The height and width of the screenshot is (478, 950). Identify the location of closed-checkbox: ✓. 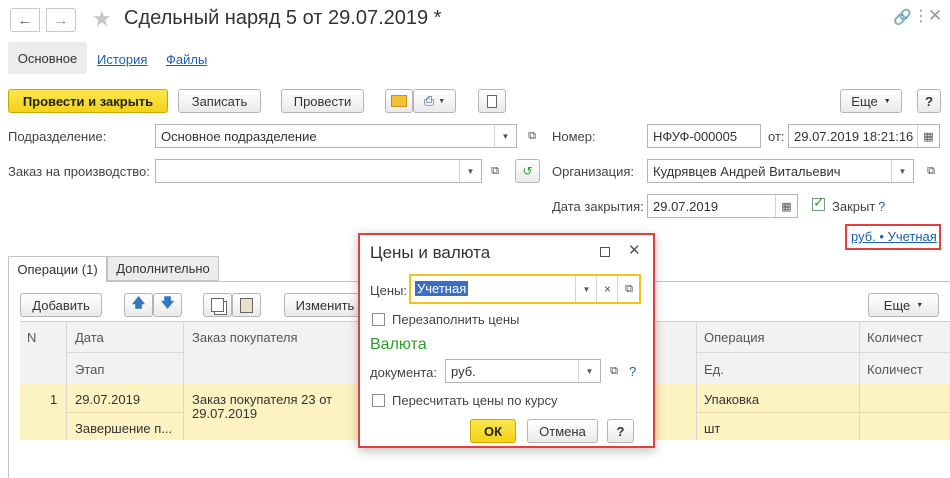
(818, 202).